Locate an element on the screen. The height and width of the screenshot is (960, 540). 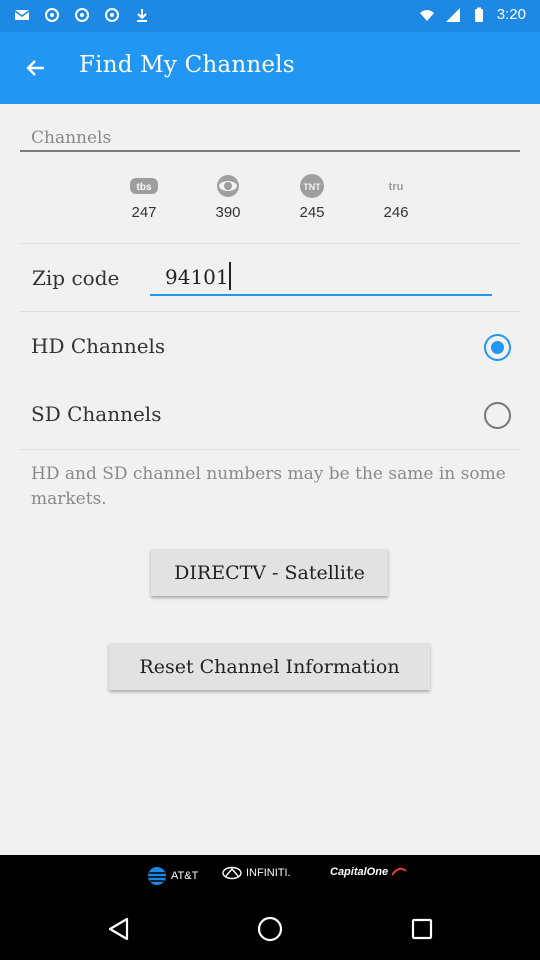
back-button is located at coordinates (36, 68).